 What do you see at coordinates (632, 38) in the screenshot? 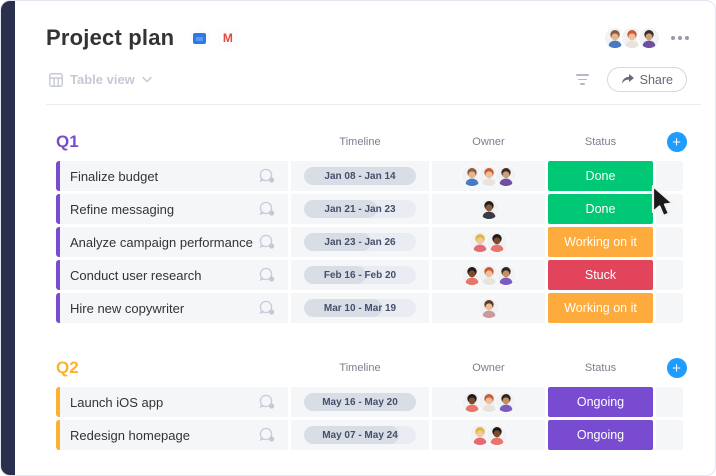
I see `team-avatar-group` at bounding box center [632, 38].